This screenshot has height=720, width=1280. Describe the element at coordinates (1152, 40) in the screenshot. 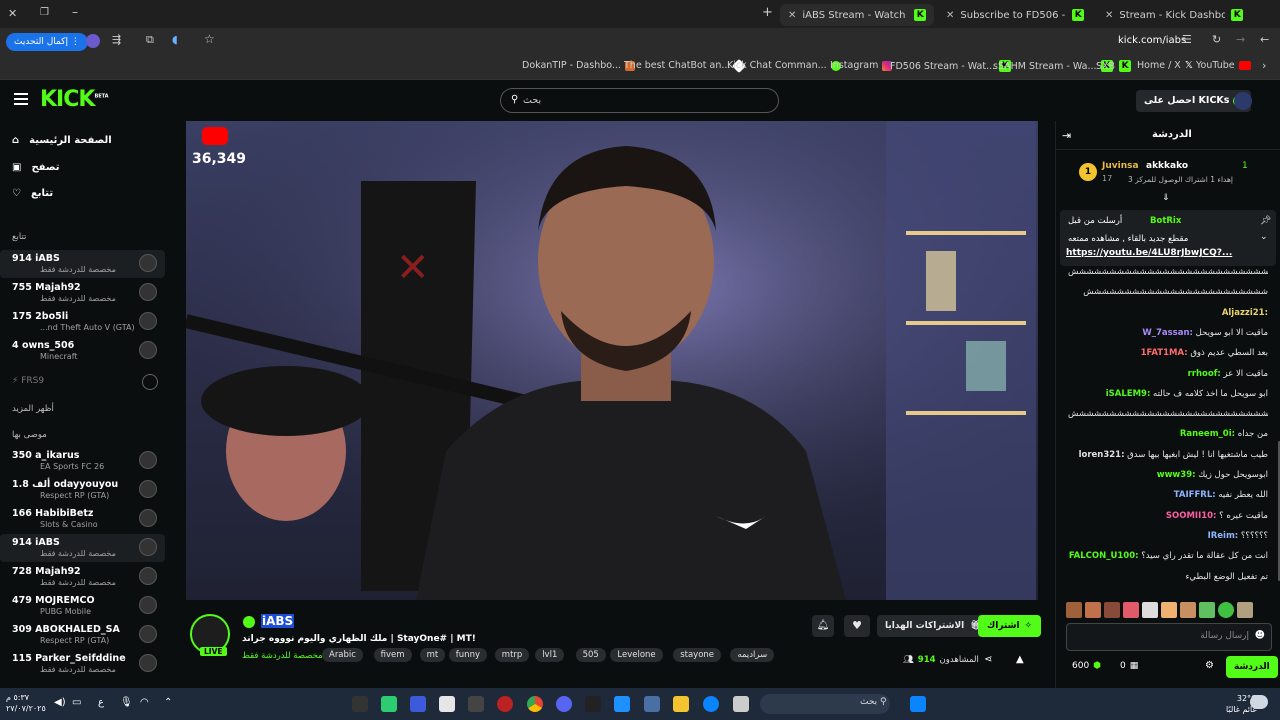

I see `url-text: kick.com/iabs` at that location.